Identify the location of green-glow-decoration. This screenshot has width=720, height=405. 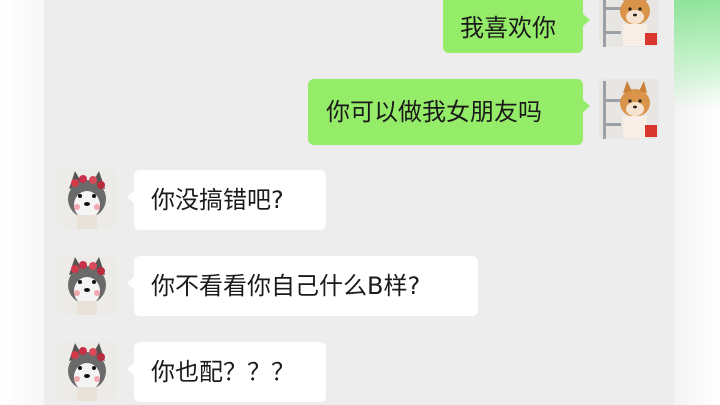
(697, 55).